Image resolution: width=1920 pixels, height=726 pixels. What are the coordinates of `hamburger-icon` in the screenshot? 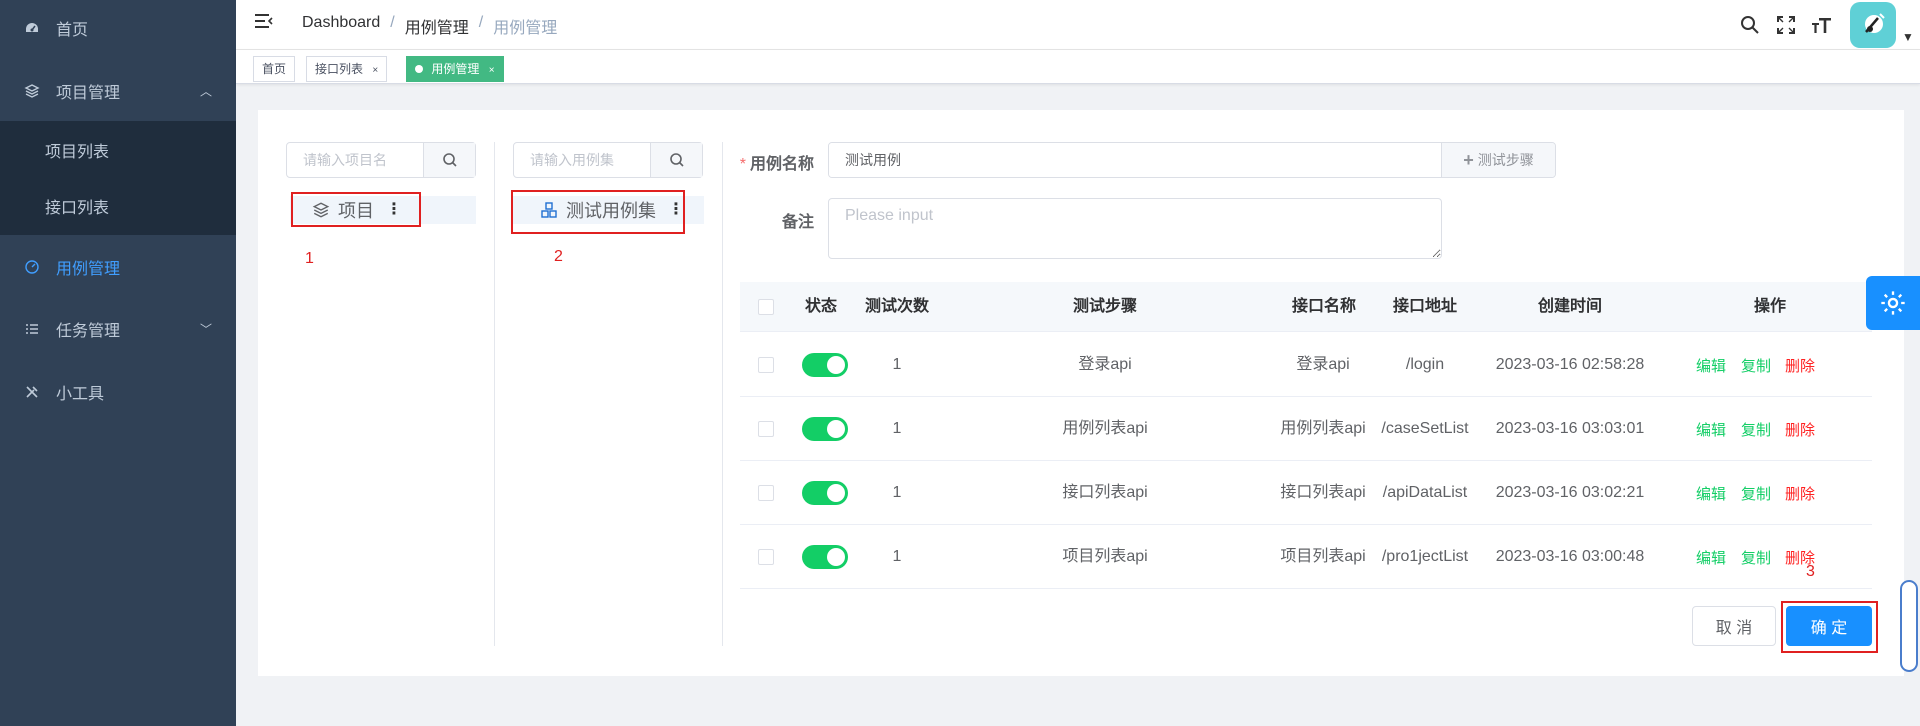 It's located at (264, 22).